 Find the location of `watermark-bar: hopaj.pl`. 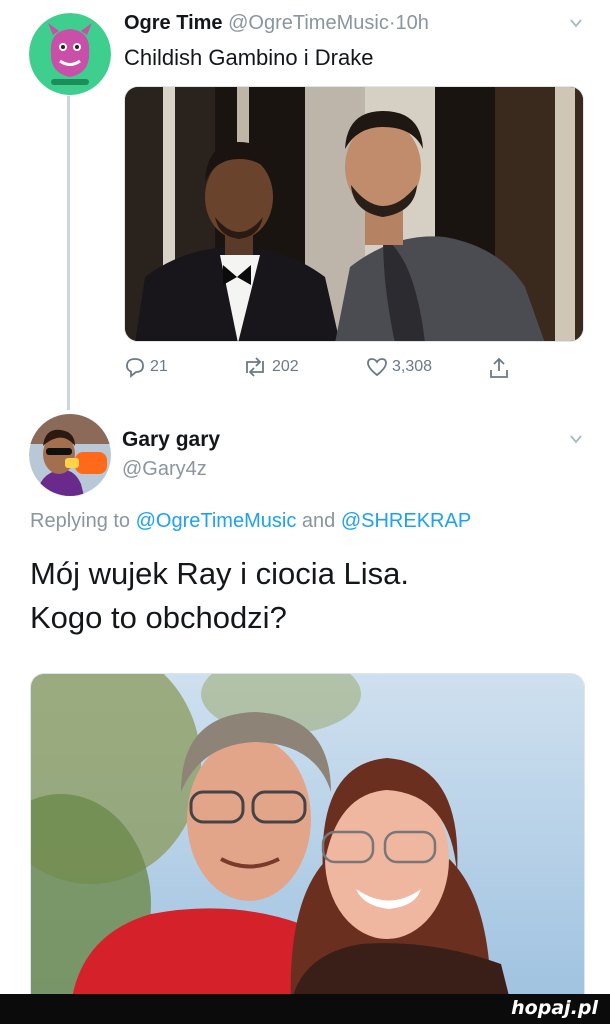

watermark-bar: hopaj.pl is located at coordinates (305, 1009).